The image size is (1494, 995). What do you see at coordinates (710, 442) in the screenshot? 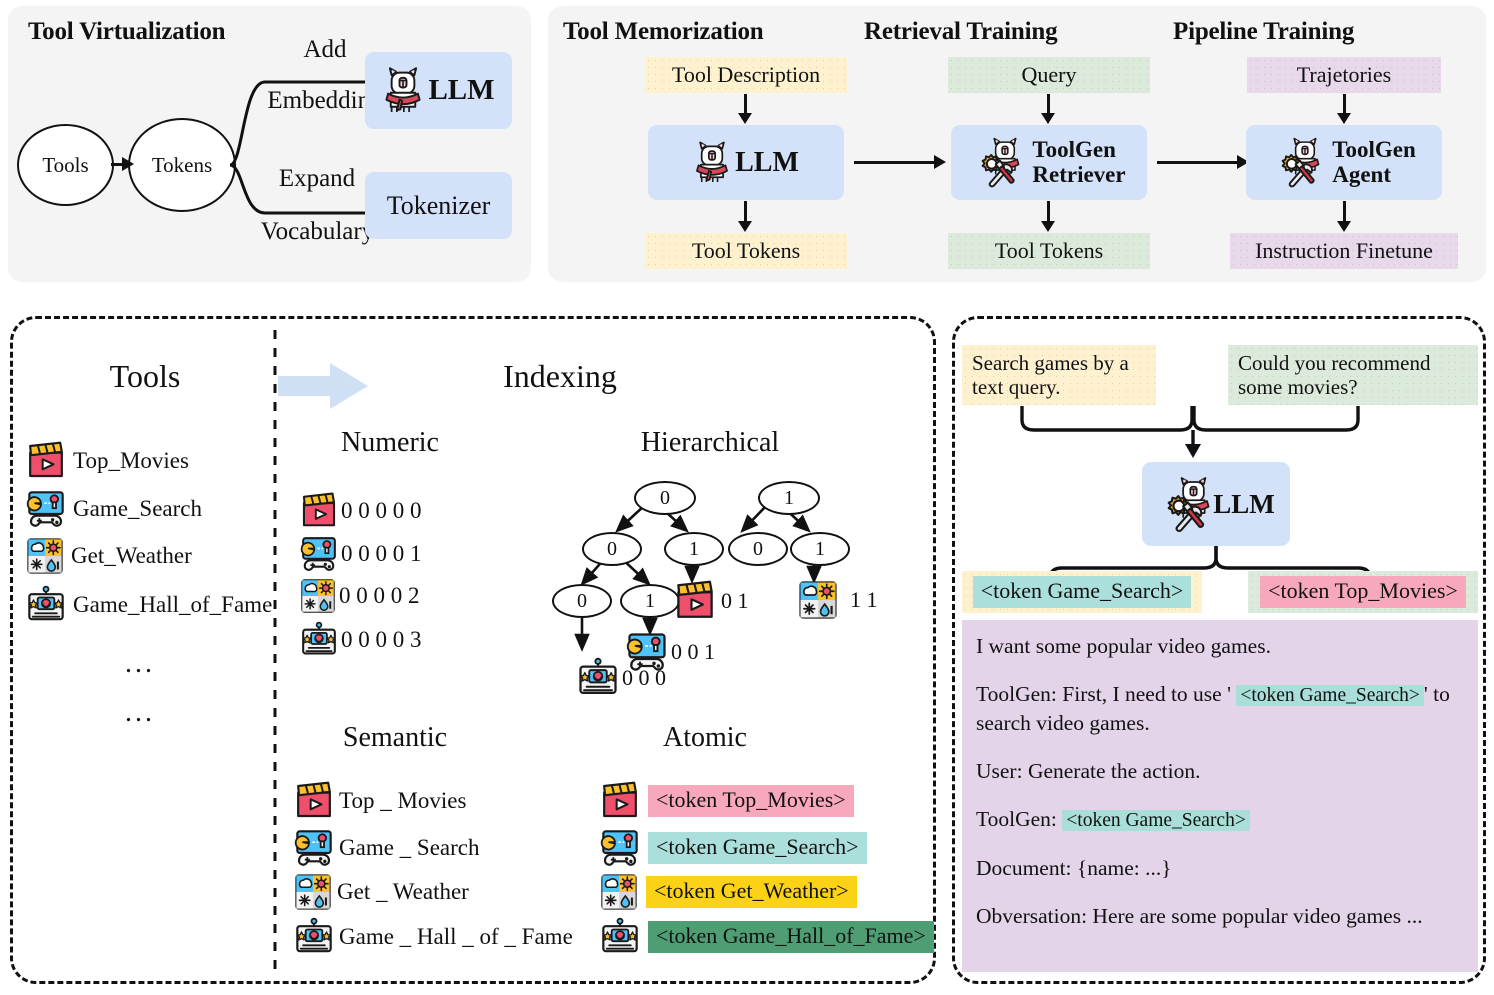
I see `hierarchical-header: Hierarchical` at bounding box center [710, 442].